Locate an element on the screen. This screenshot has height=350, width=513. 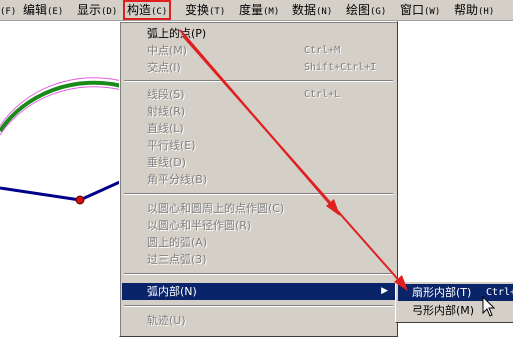
menu-item-parallel-line: 平行线(E) is located at coordinates (171, 145).